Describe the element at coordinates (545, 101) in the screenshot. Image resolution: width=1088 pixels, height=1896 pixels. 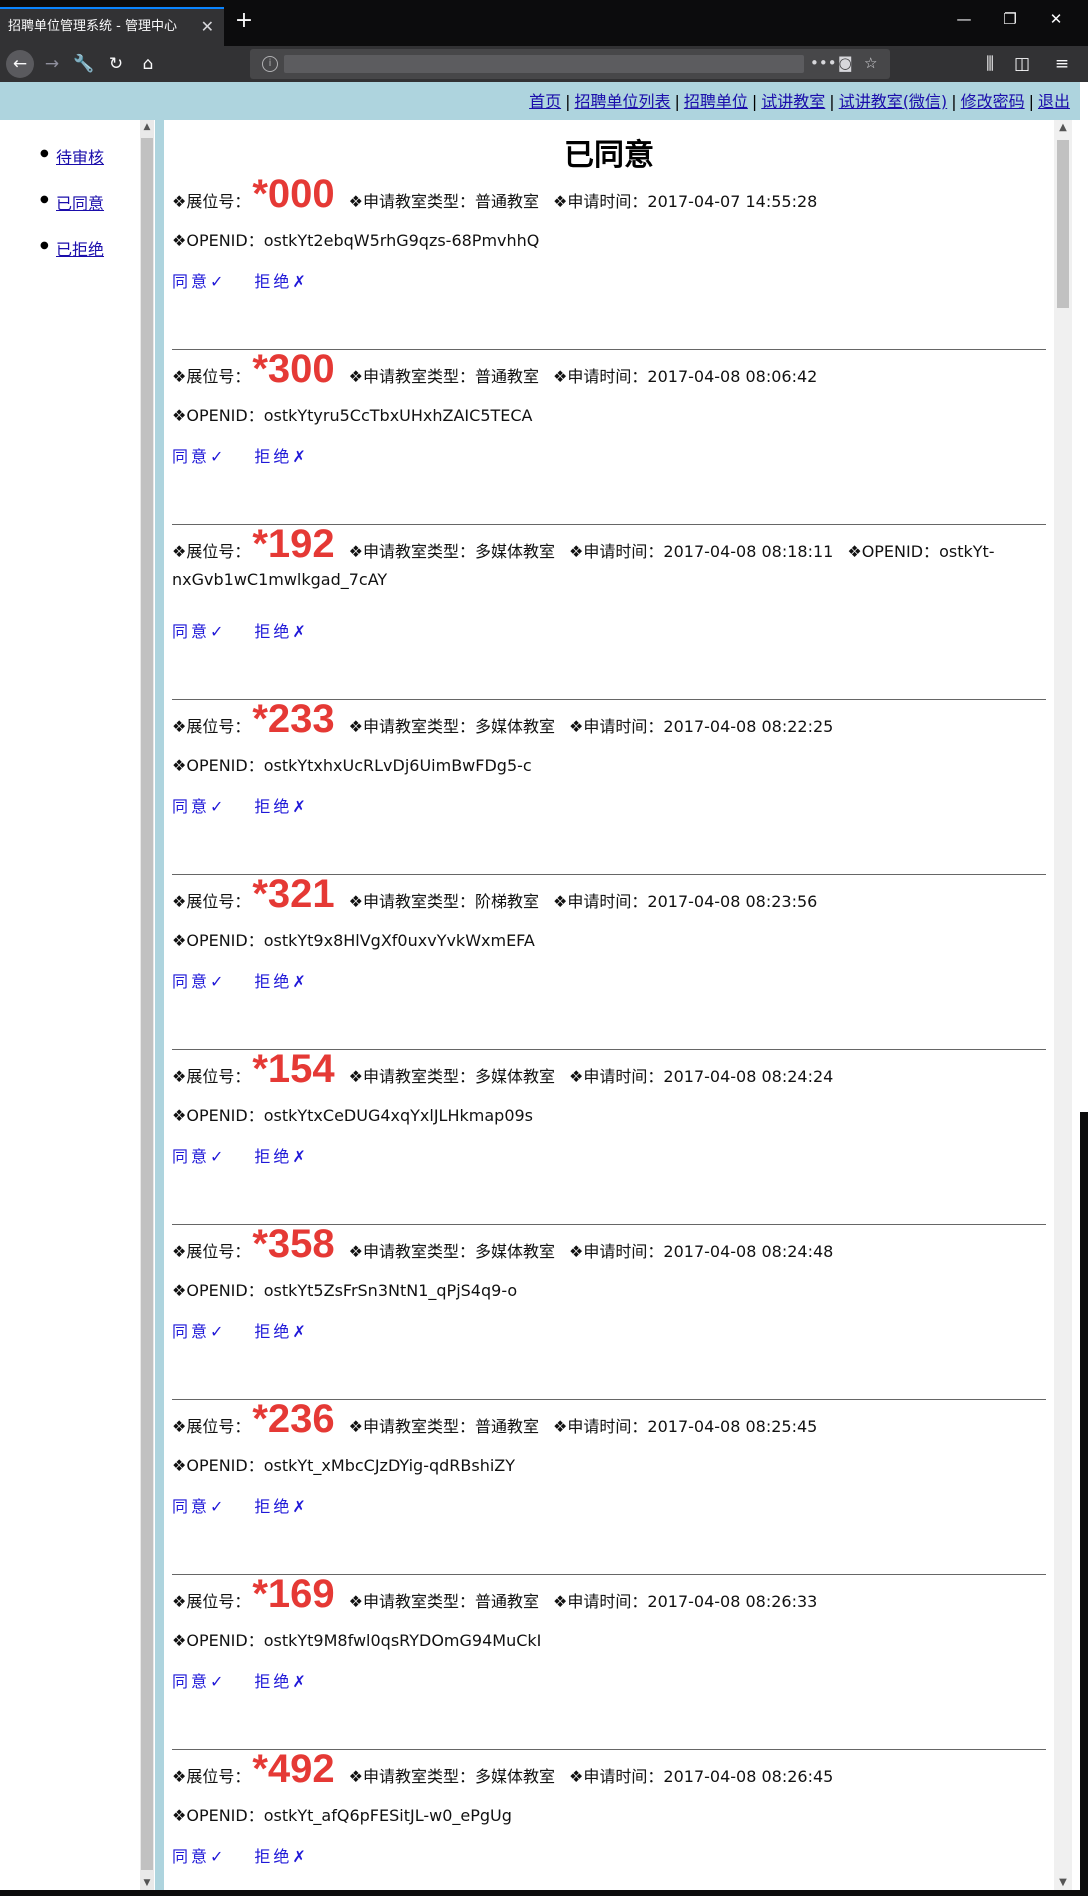
I see `nav-link-home: 首页` at that location.